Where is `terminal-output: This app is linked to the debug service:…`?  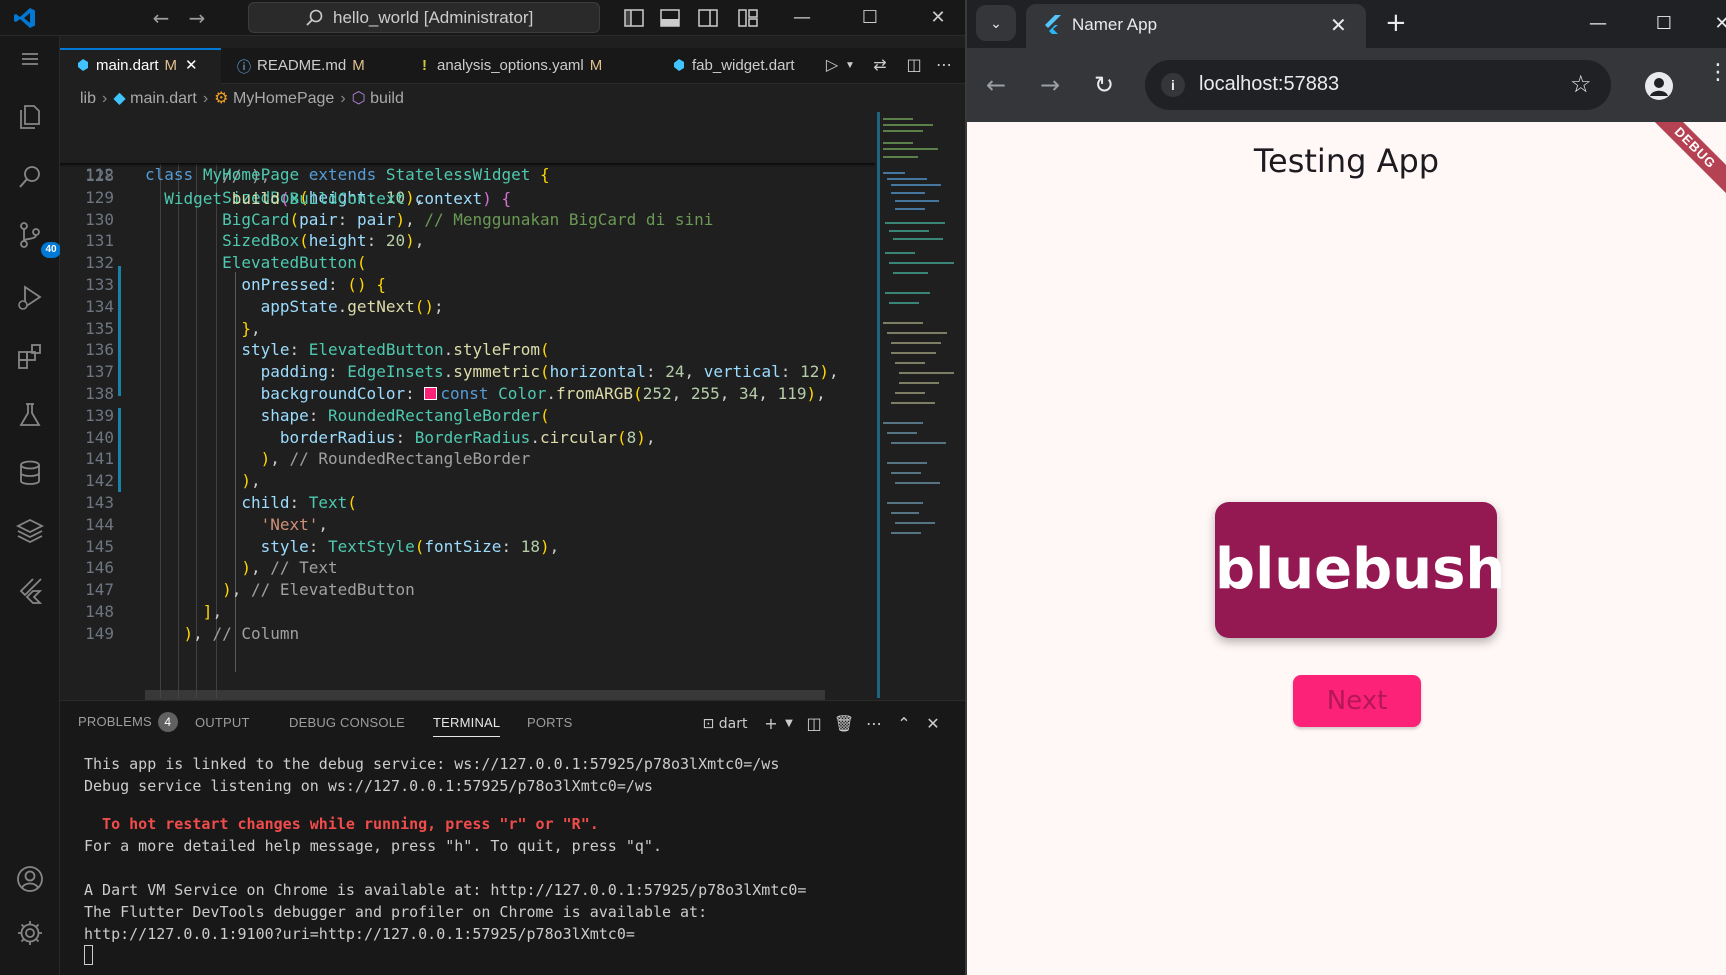 terminal-output: This app is linked to the debug service:… is located at coordinates (445, 860).